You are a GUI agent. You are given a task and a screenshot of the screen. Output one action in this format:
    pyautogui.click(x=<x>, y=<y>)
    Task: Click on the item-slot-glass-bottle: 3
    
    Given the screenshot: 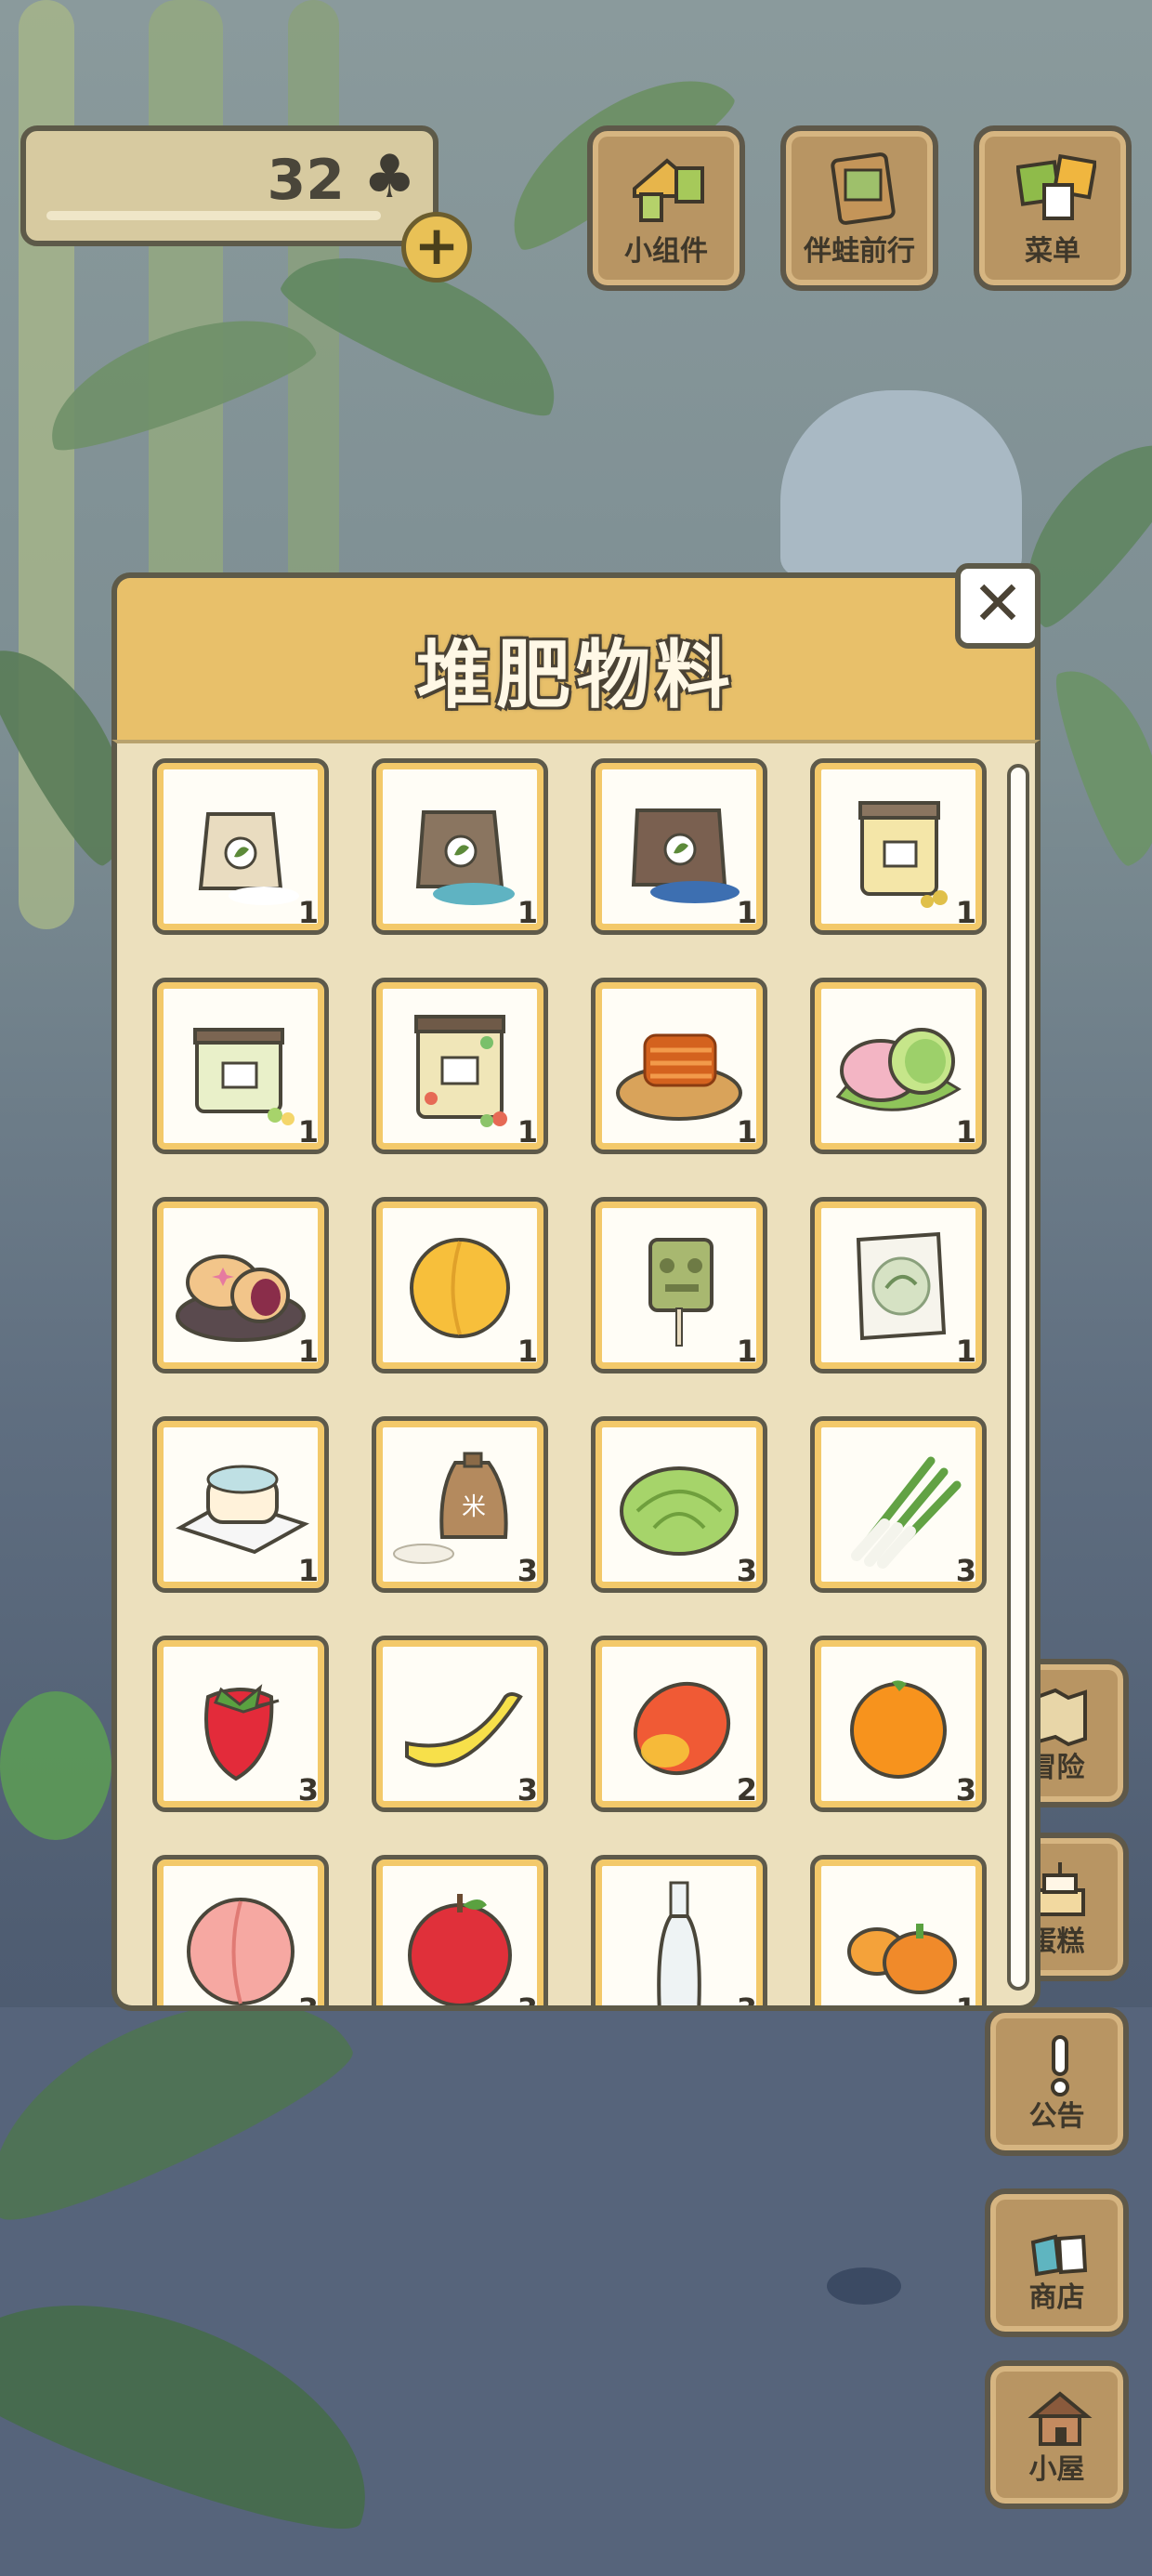 What is the action you would take?
    pyautogui.click(x=679, y=1933)
    